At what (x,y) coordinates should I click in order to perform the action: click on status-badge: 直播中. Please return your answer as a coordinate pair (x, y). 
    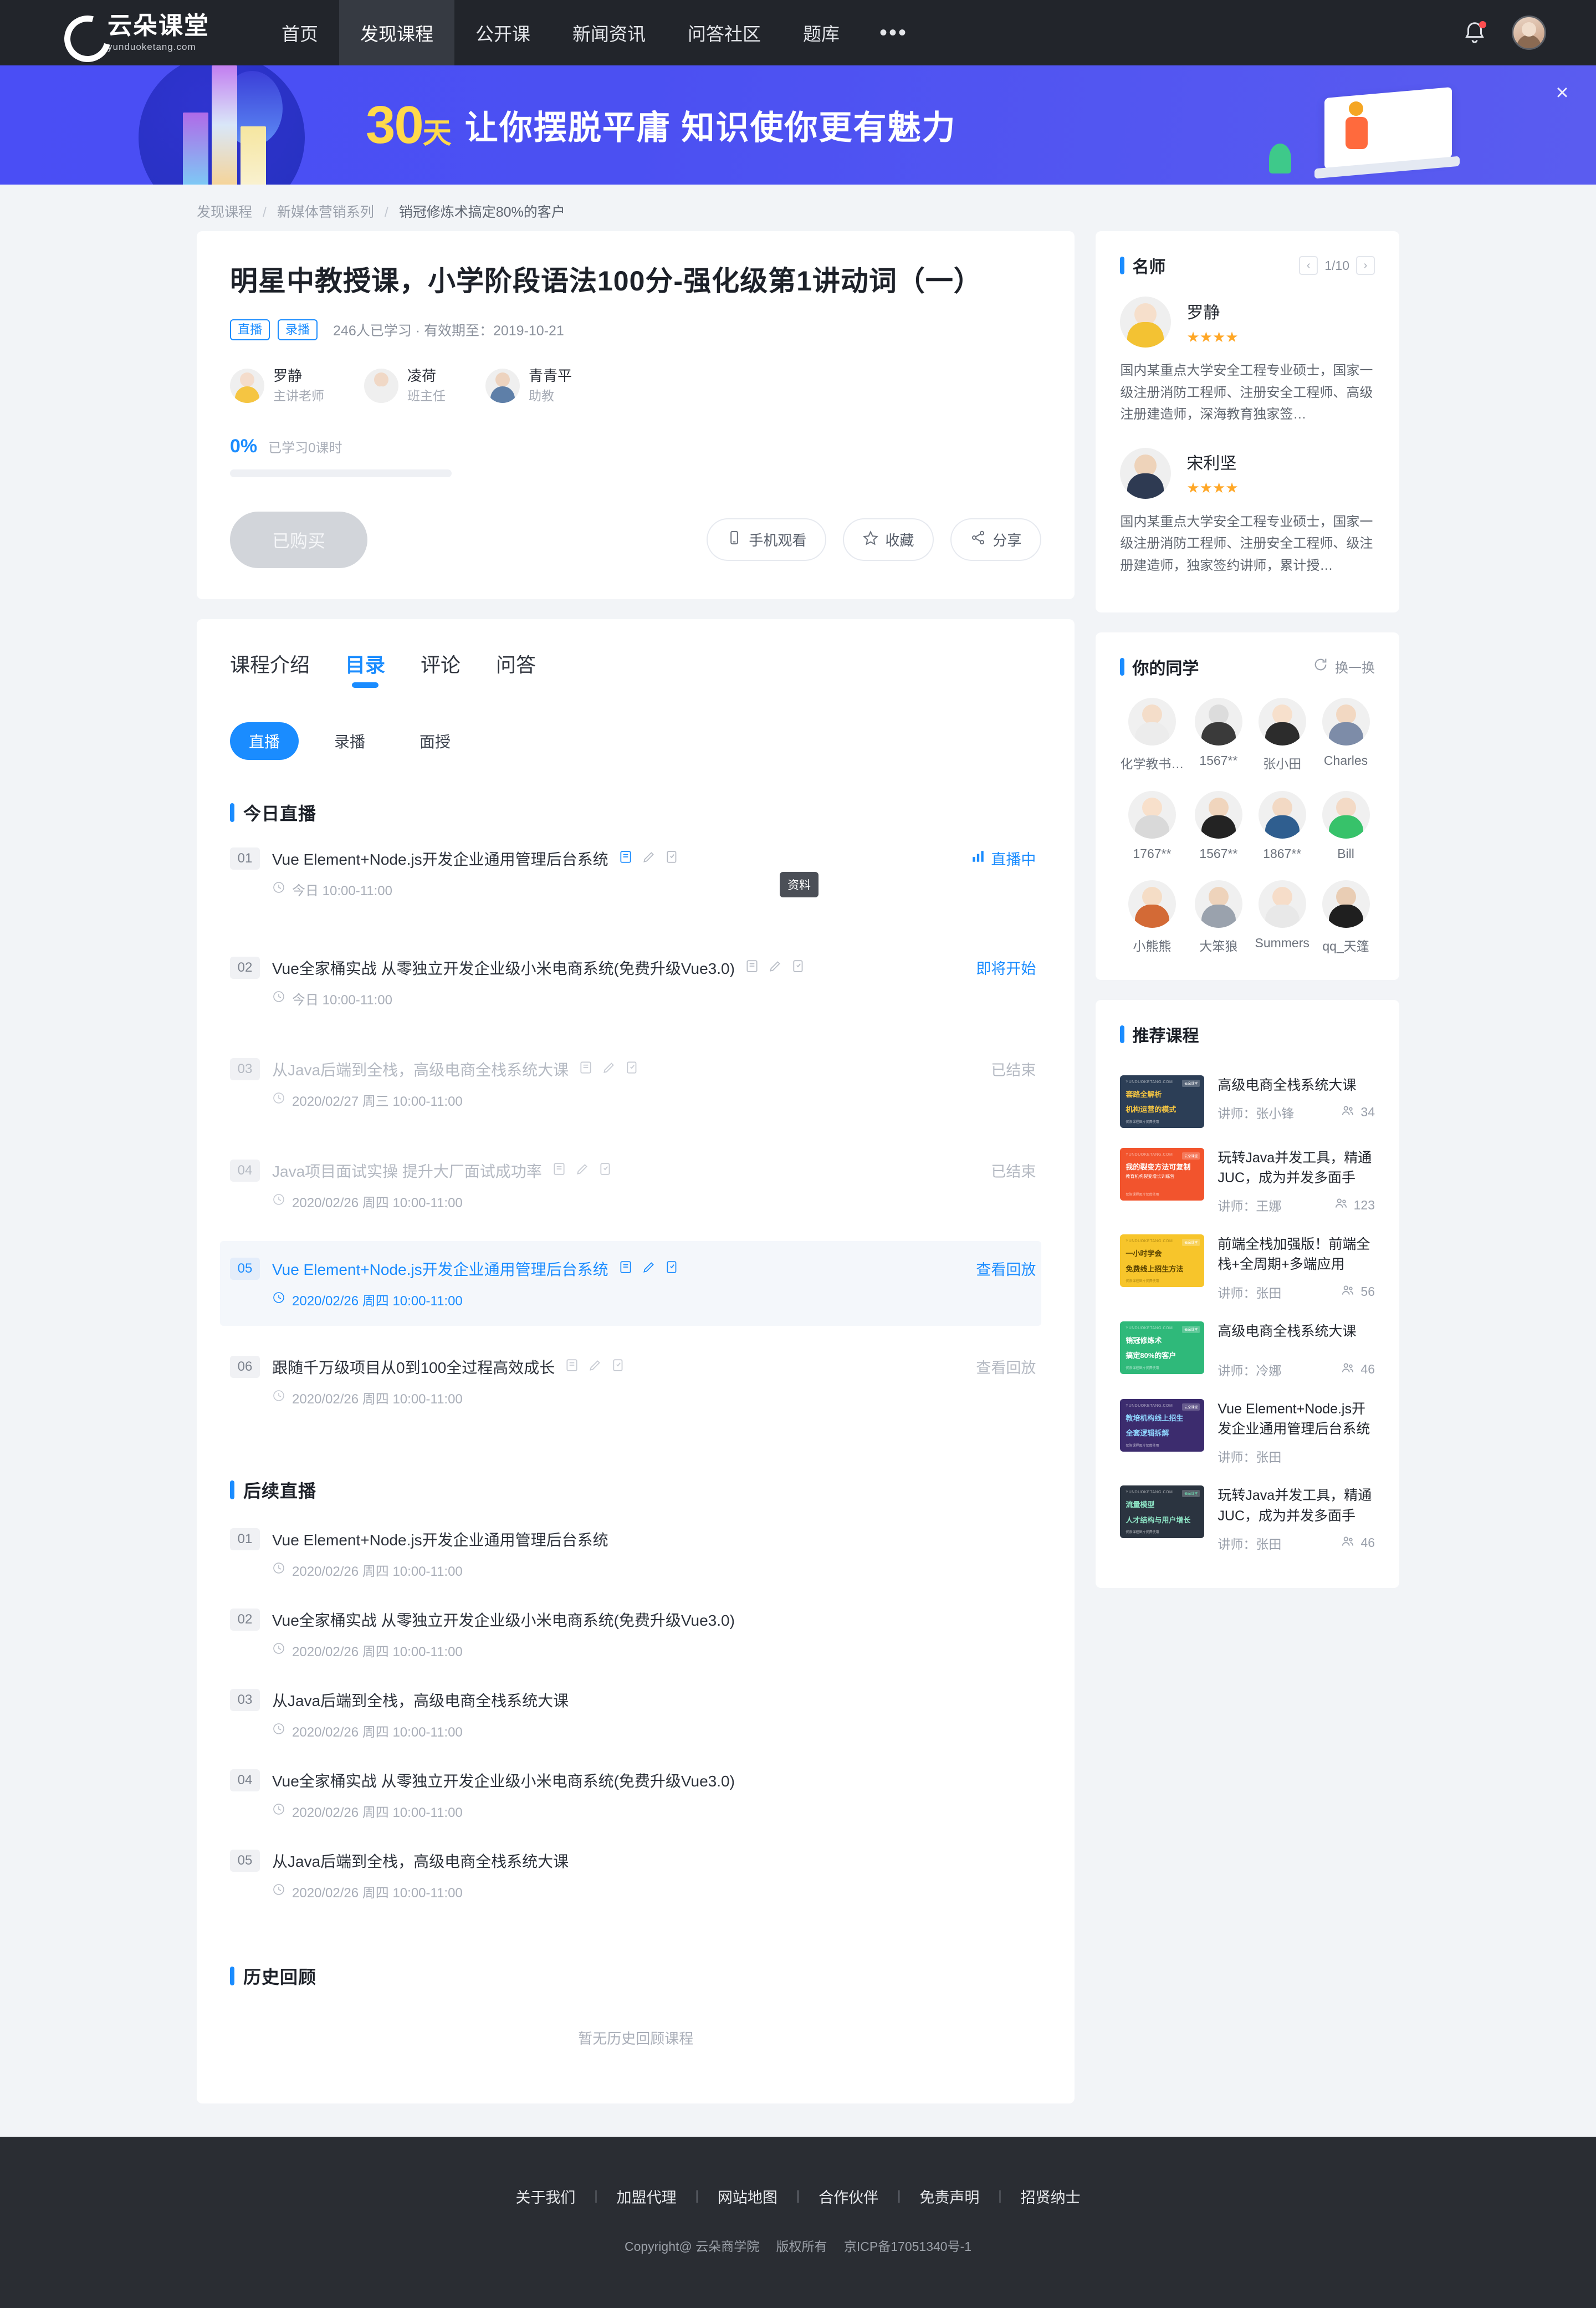
    Looking at the image, I should click on (1003, 858).